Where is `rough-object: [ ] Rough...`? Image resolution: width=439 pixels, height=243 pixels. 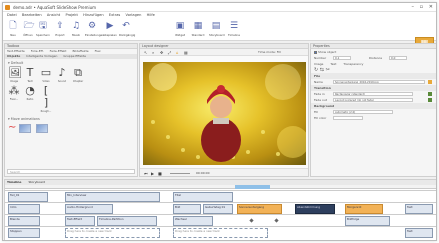 rough-object: [ ] Rough... is located at coordinates (46, 99).